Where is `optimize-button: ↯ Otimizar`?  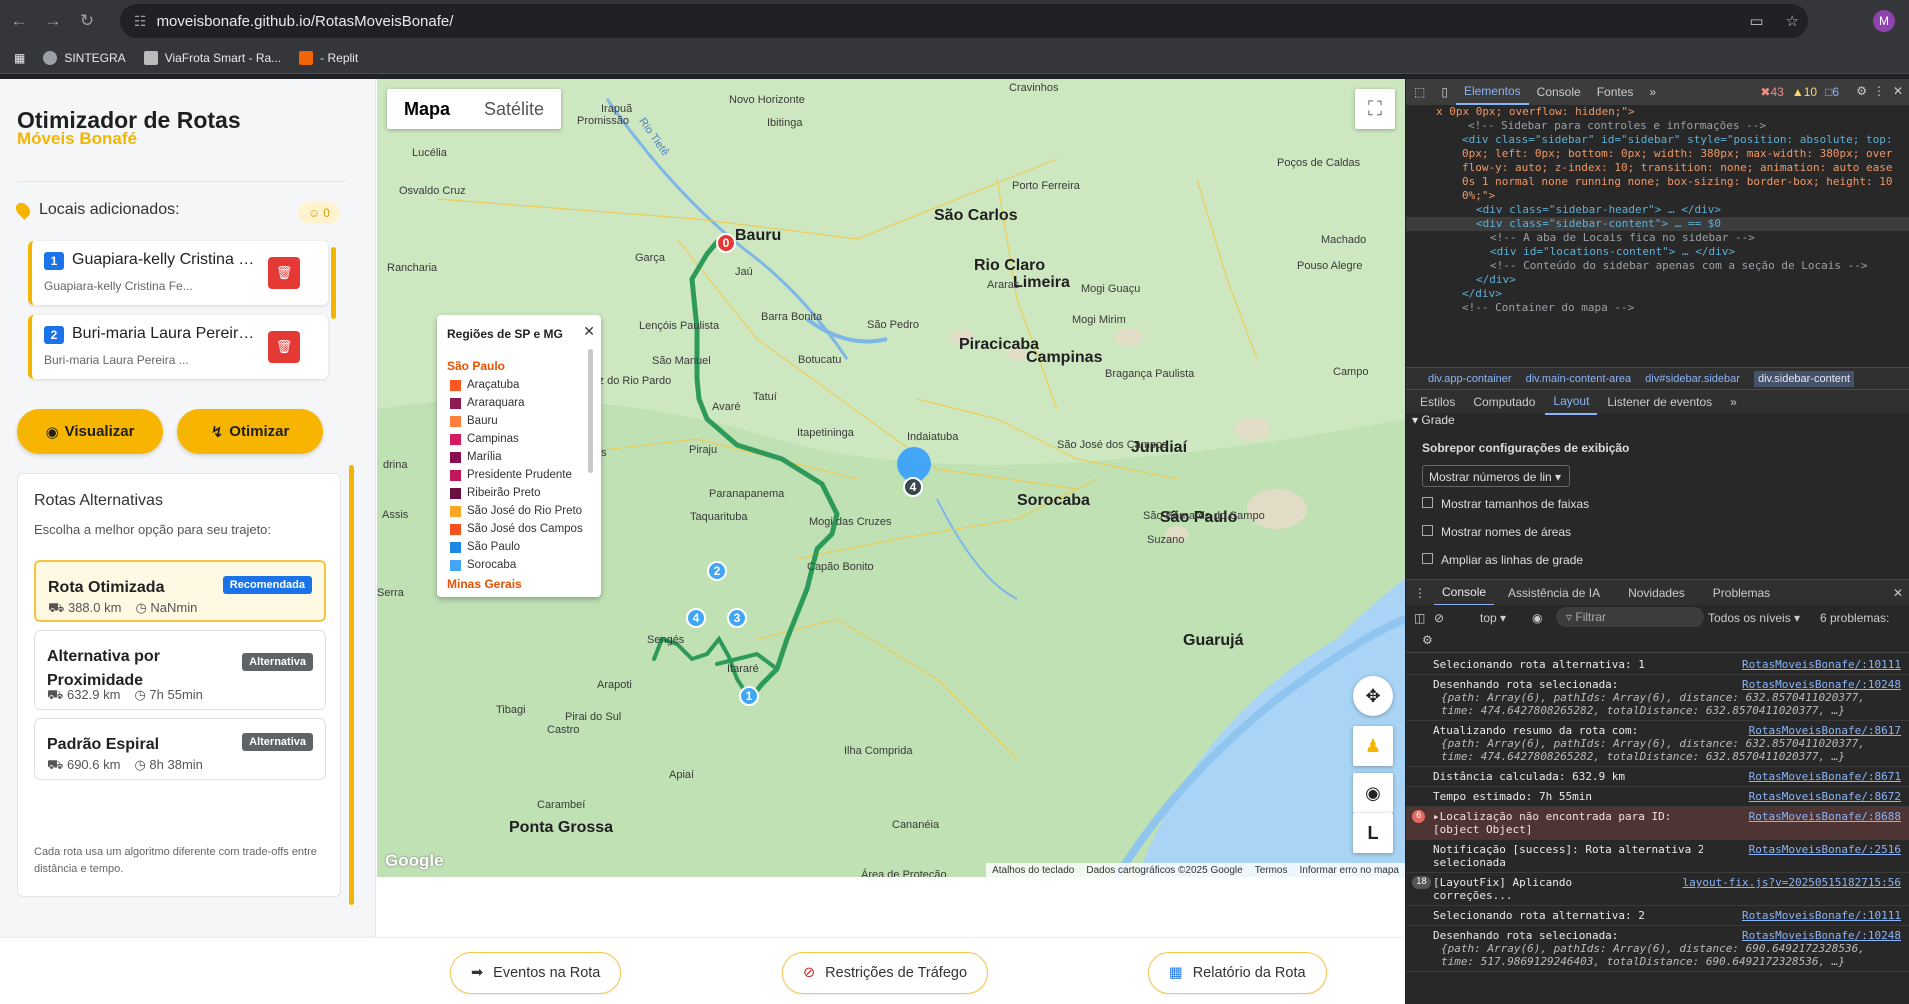
optimize-button: ↯ Otimizar is located at coordinates (250, 431).